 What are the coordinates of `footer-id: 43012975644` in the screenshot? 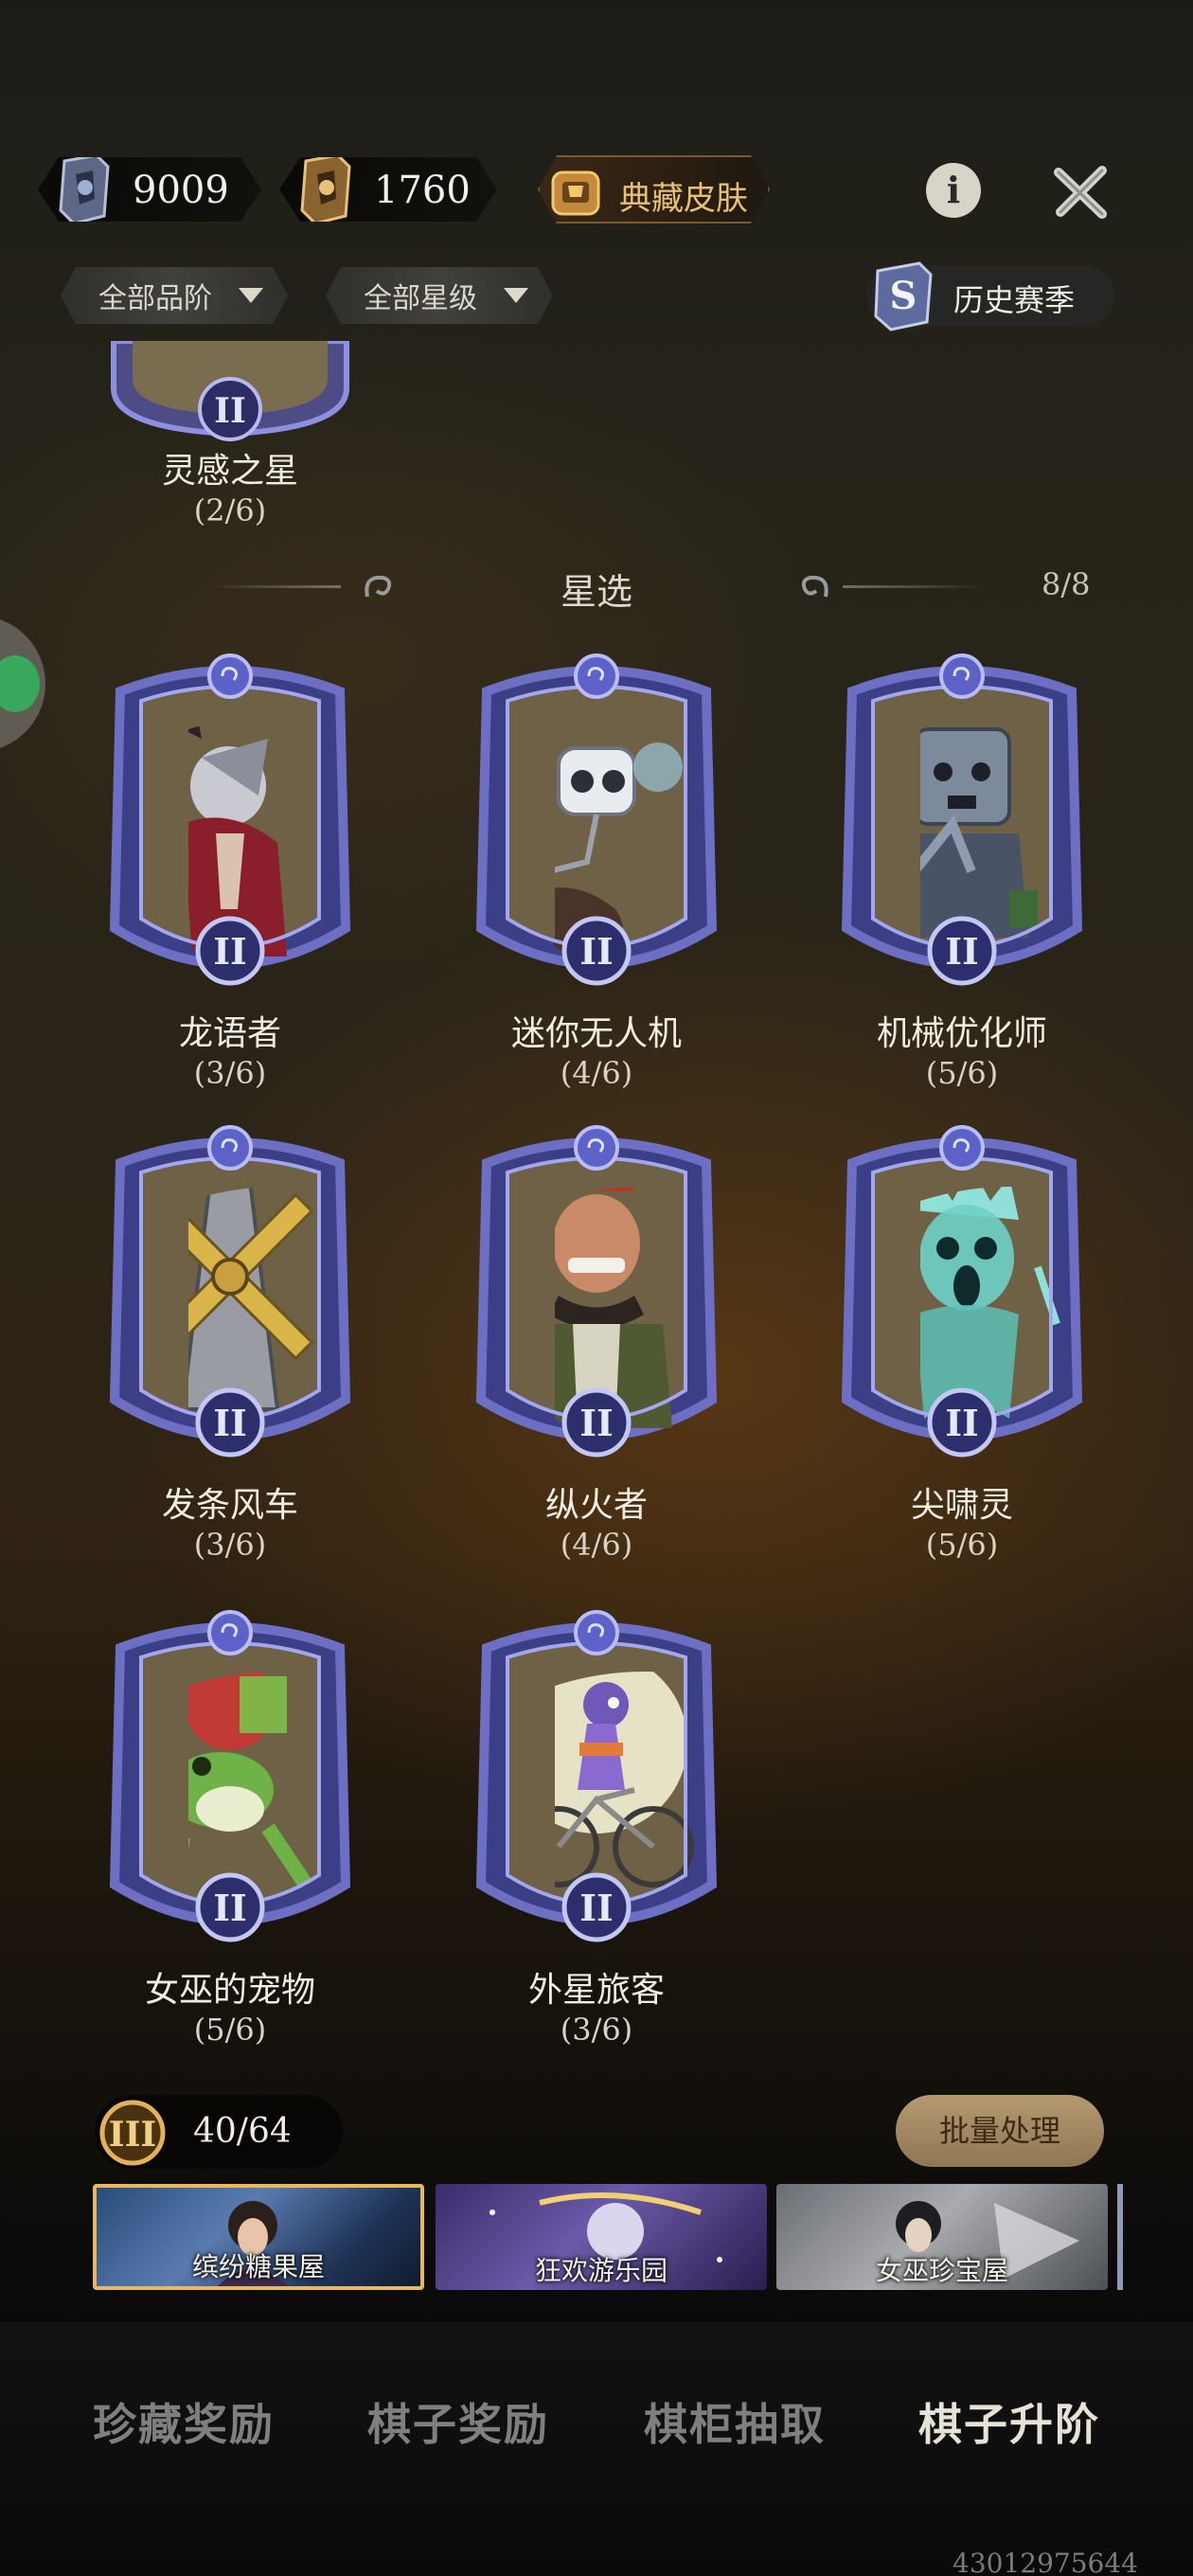 It's located at (1045, 2562).